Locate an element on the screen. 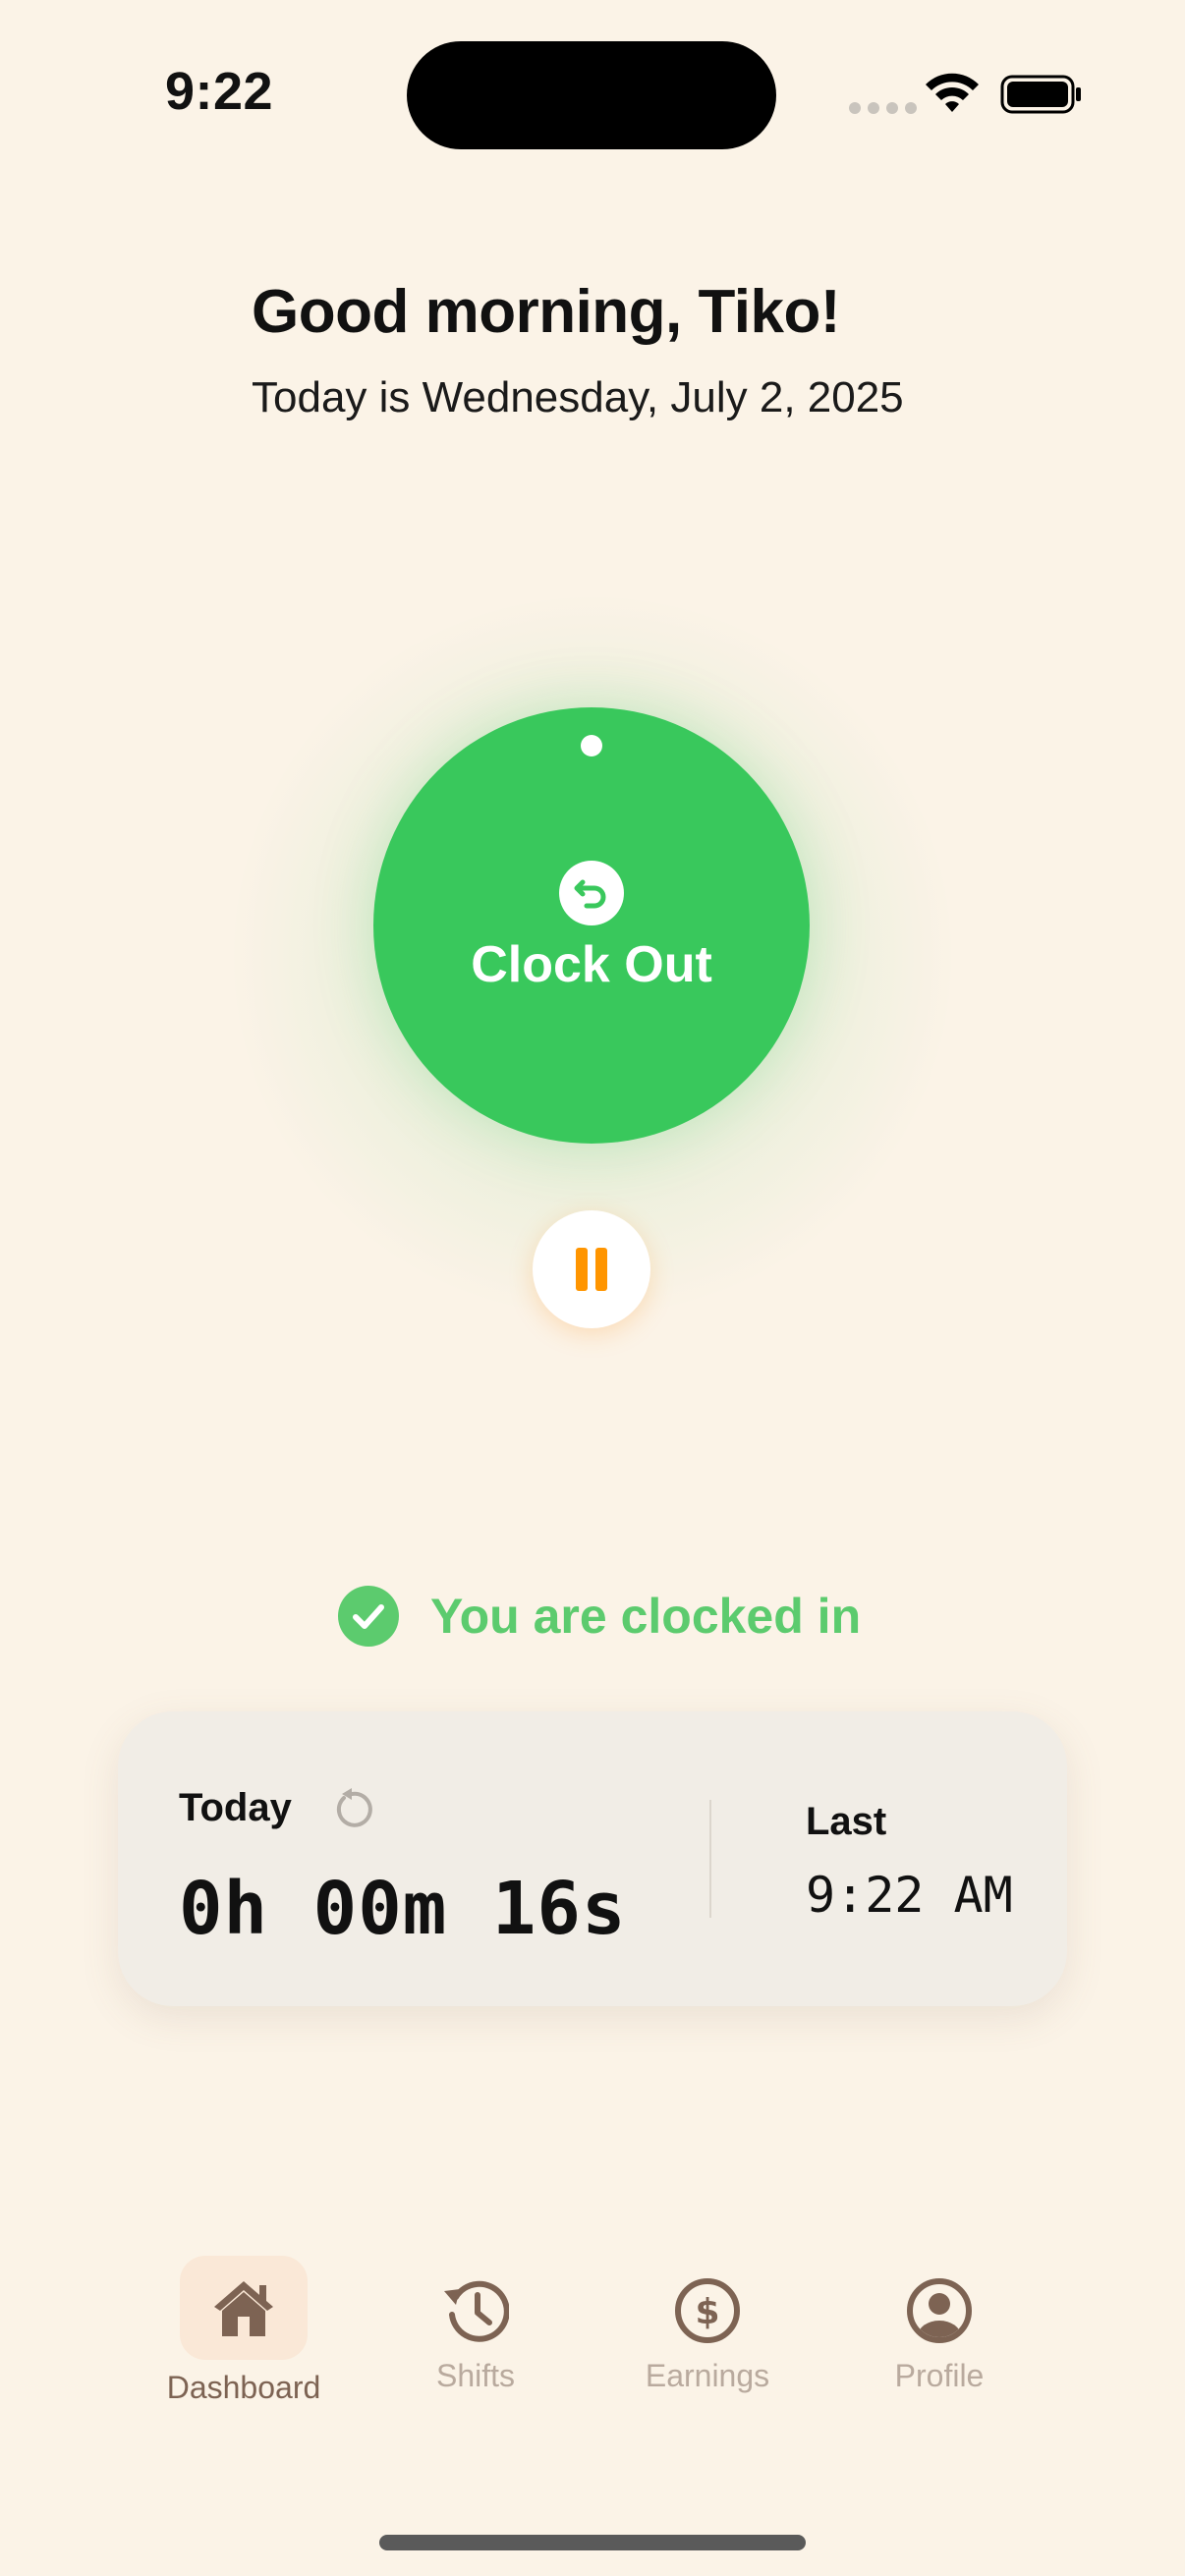 This screenshot has width=1185, height=2576. greeting-title: Good morning, Tiko! is located at coordinates (546, 312).